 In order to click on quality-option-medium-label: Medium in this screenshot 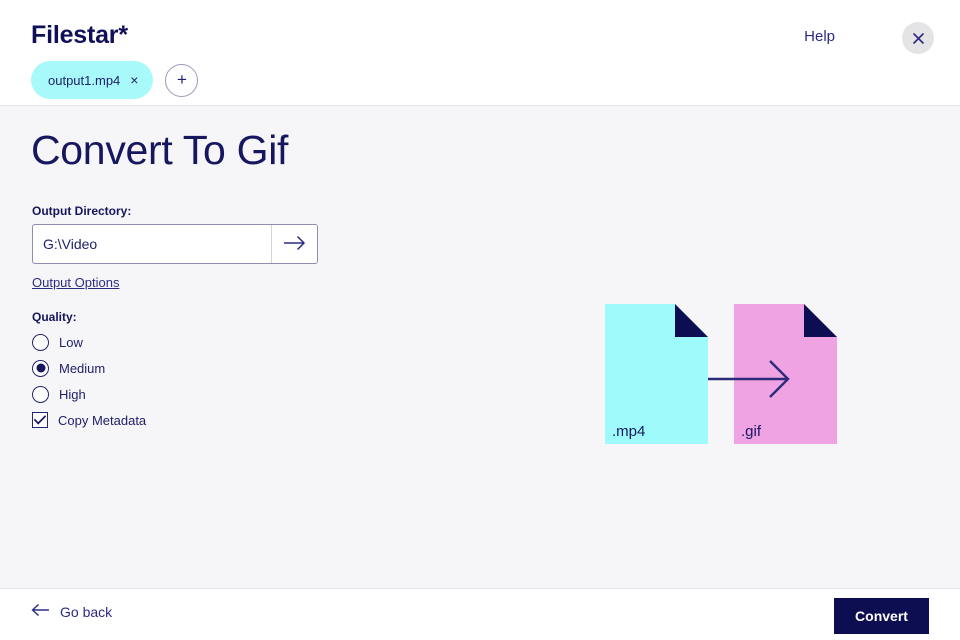, I will do `click(82, 368)`.